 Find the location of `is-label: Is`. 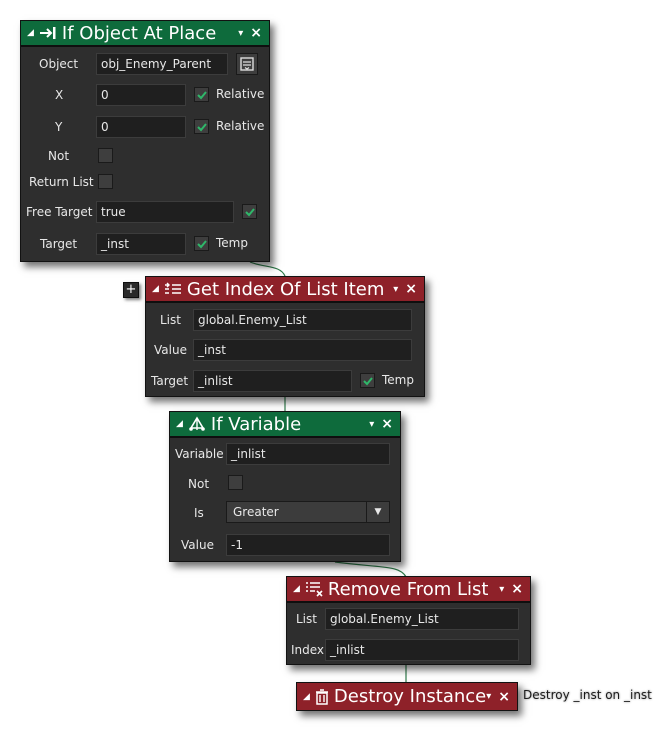

is-label: Is is located at coordinates (199, 513).